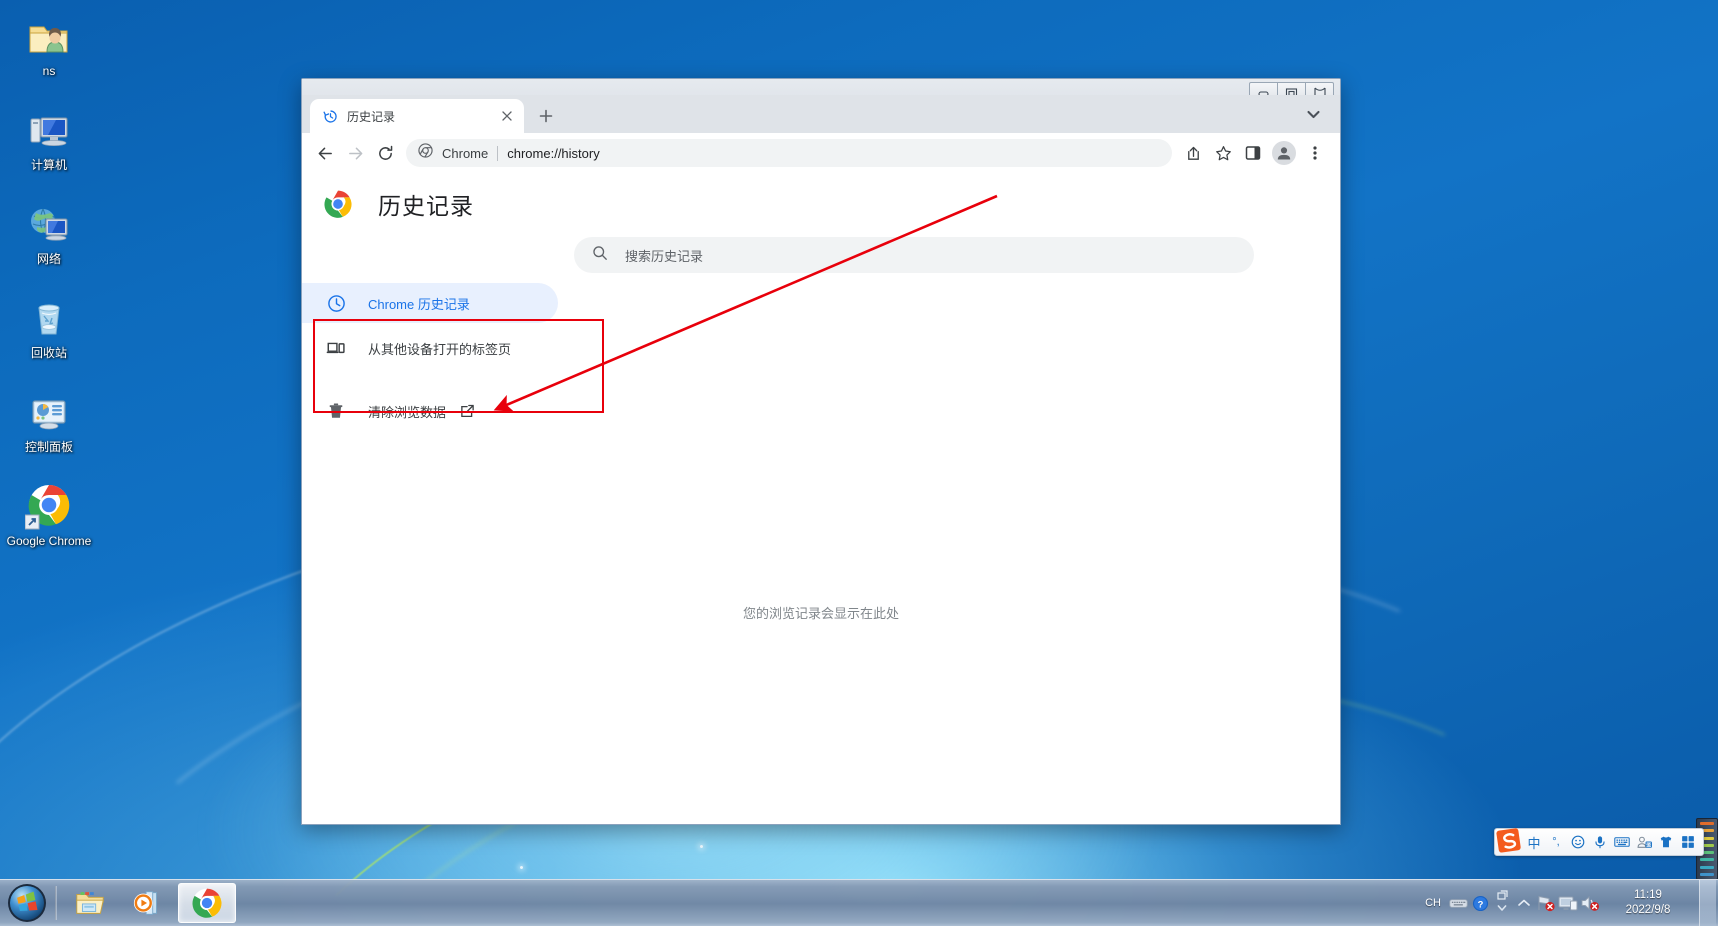 The image size is (1718, 926). What do you see at coordinates (1193, 153) in the screenshot?
I see `share-icon` at bounding box center [1193, 153].